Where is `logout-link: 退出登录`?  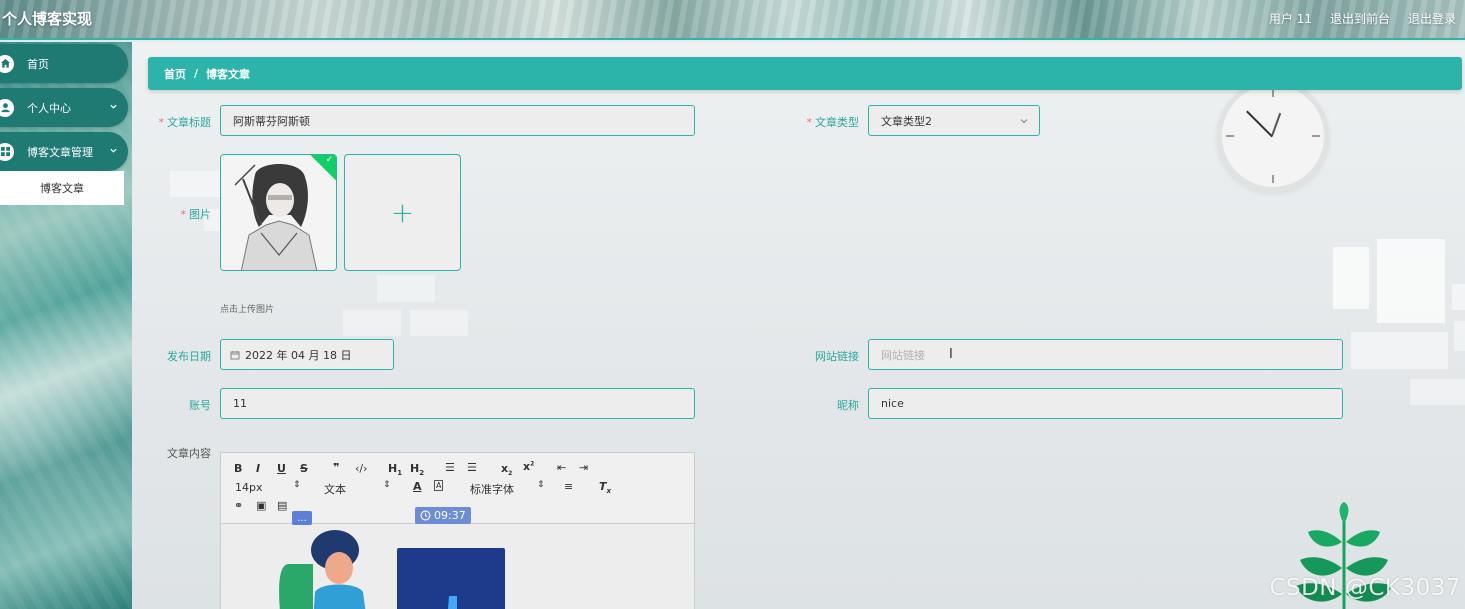
logout-link: 退出登录 is located at coordinates (1432, 18).